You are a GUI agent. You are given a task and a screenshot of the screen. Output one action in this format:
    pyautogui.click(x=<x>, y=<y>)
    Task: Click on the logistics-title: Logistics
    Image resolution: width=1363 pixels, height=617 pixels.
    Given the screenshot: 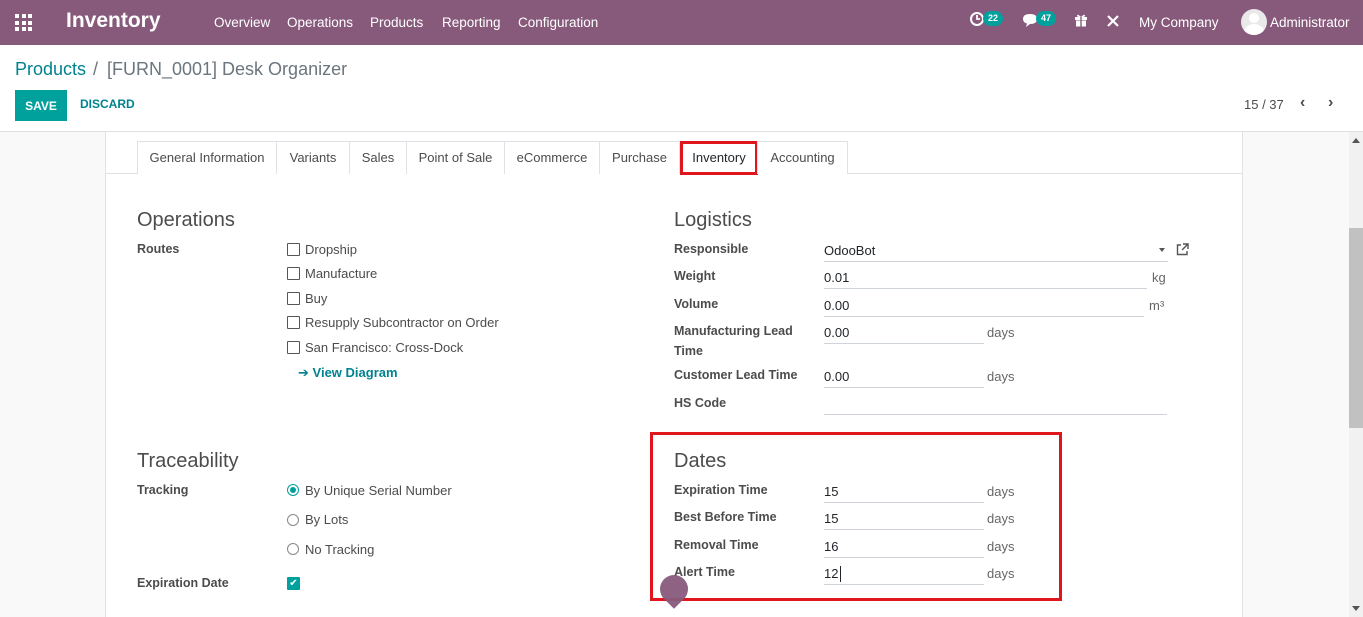 What is the action you would take?
    pyautogui.click(x=713, y=220)
    